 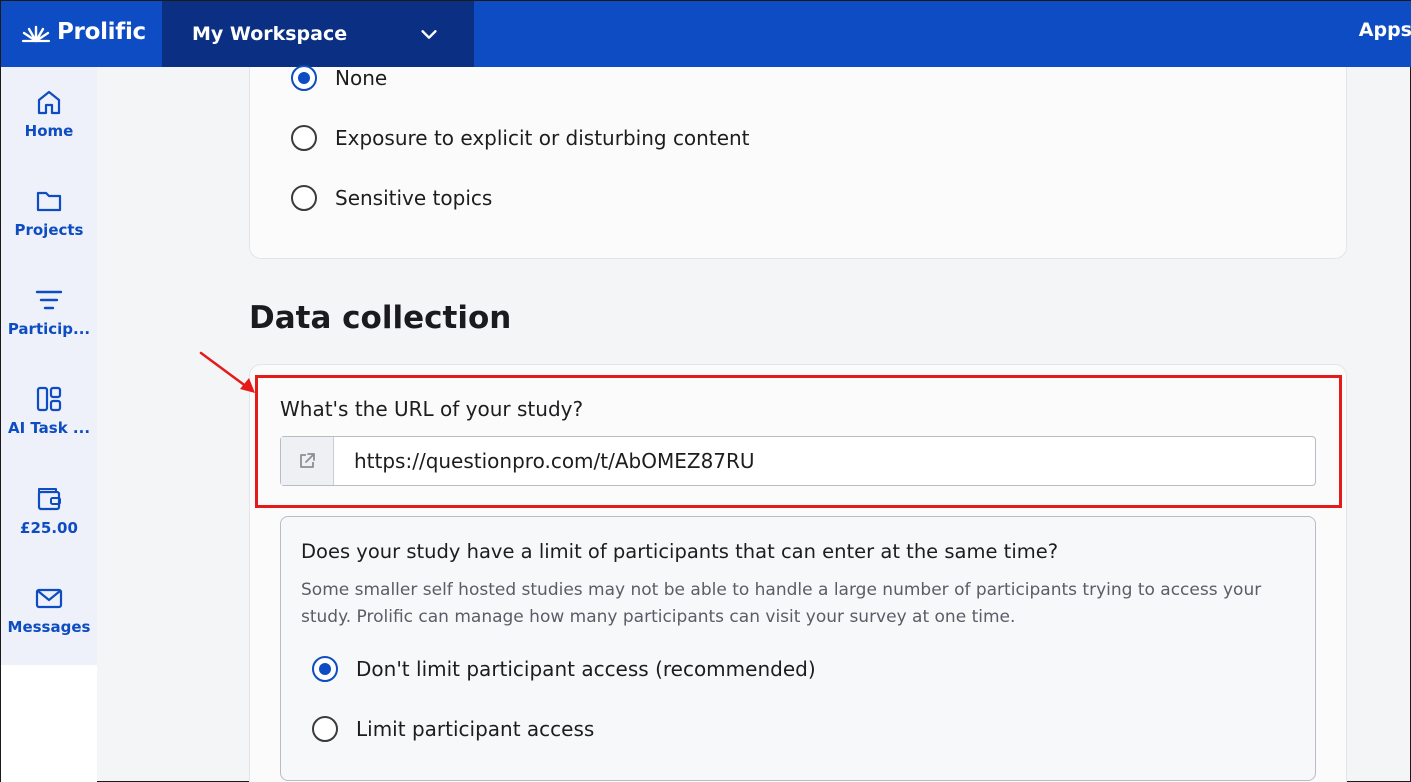 I want to click on logo-text: Prolific, so click(x=101, y=32).